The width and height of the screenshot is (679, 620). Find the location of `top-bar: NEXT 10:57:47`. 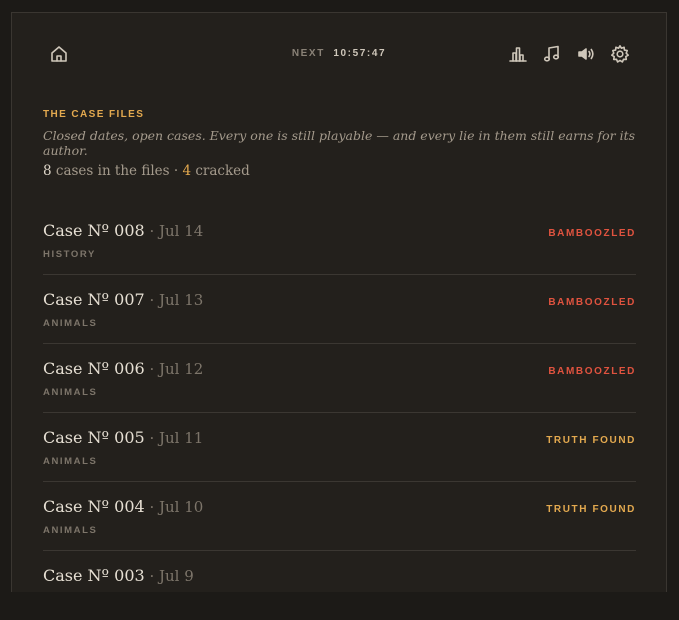

top-bar: NEXT 10:57:47 is located at coordinates (339, 53).